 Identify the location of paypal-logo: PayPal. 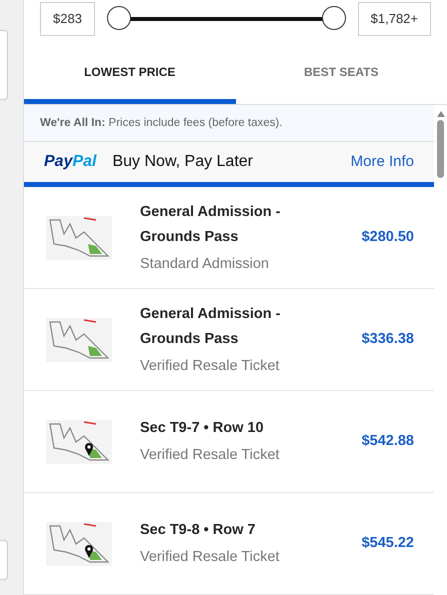
(70, 162).